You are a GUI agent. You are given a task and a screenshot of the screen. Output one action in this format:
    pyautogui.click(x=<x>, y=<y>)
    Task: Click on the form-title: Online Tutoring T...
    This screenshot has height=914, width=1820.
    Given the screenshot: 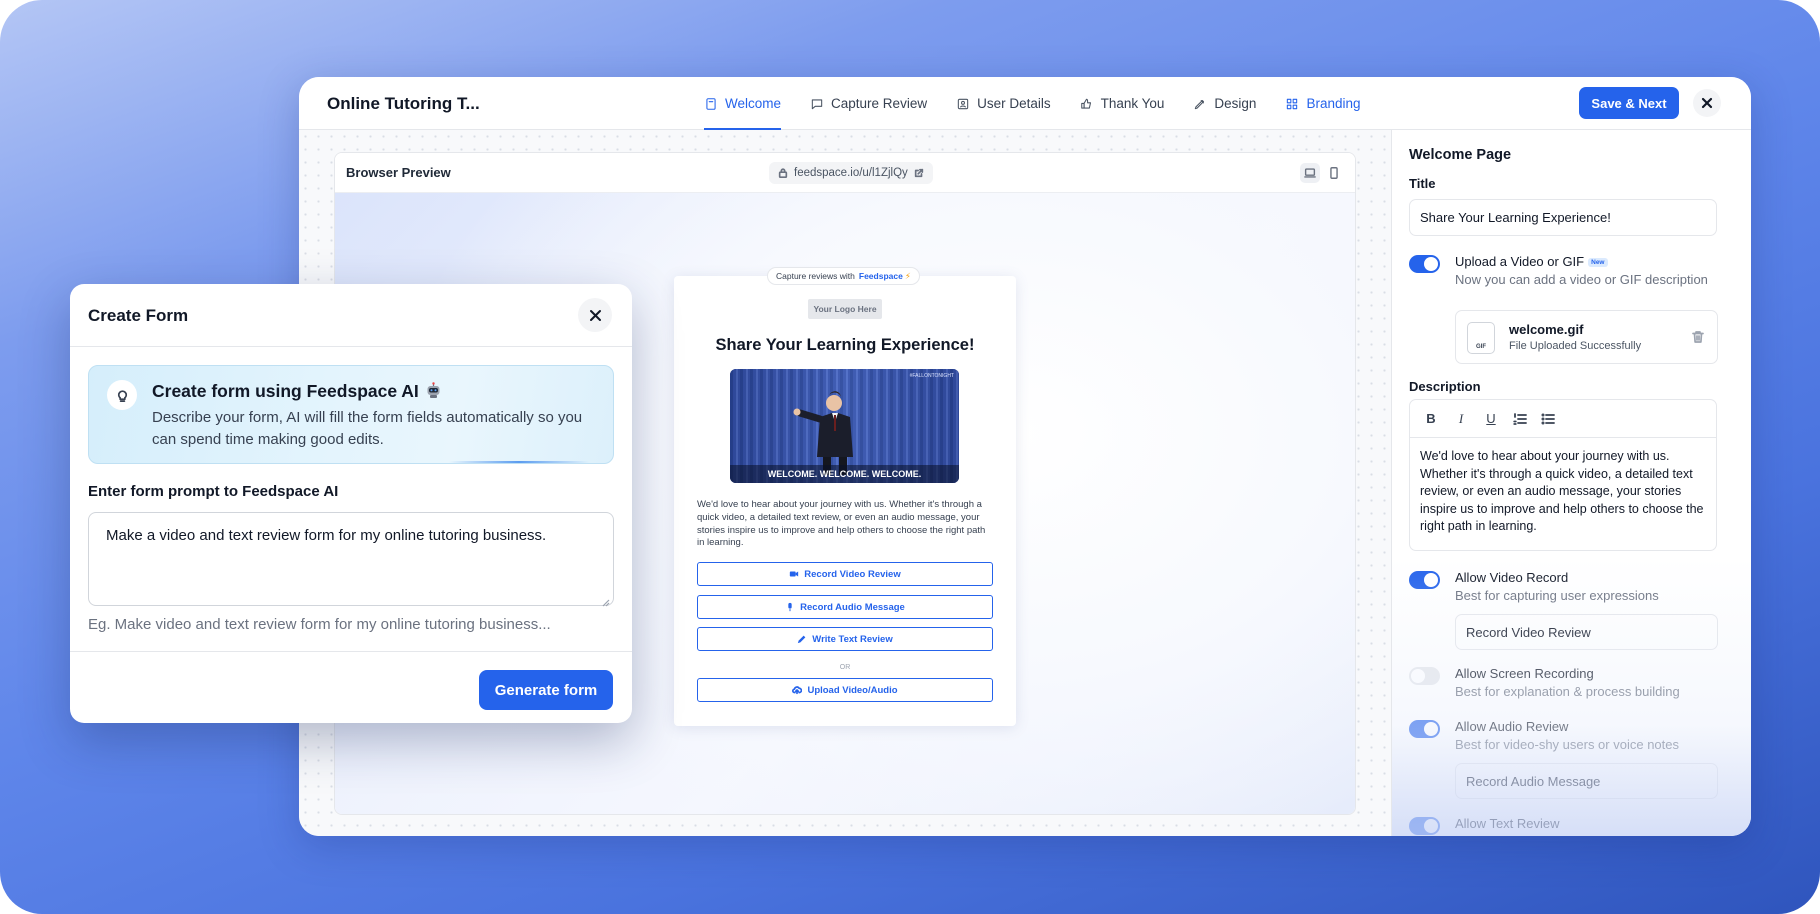 What is the action you would take?
    pyautogui.click(x=403, y=103)
    